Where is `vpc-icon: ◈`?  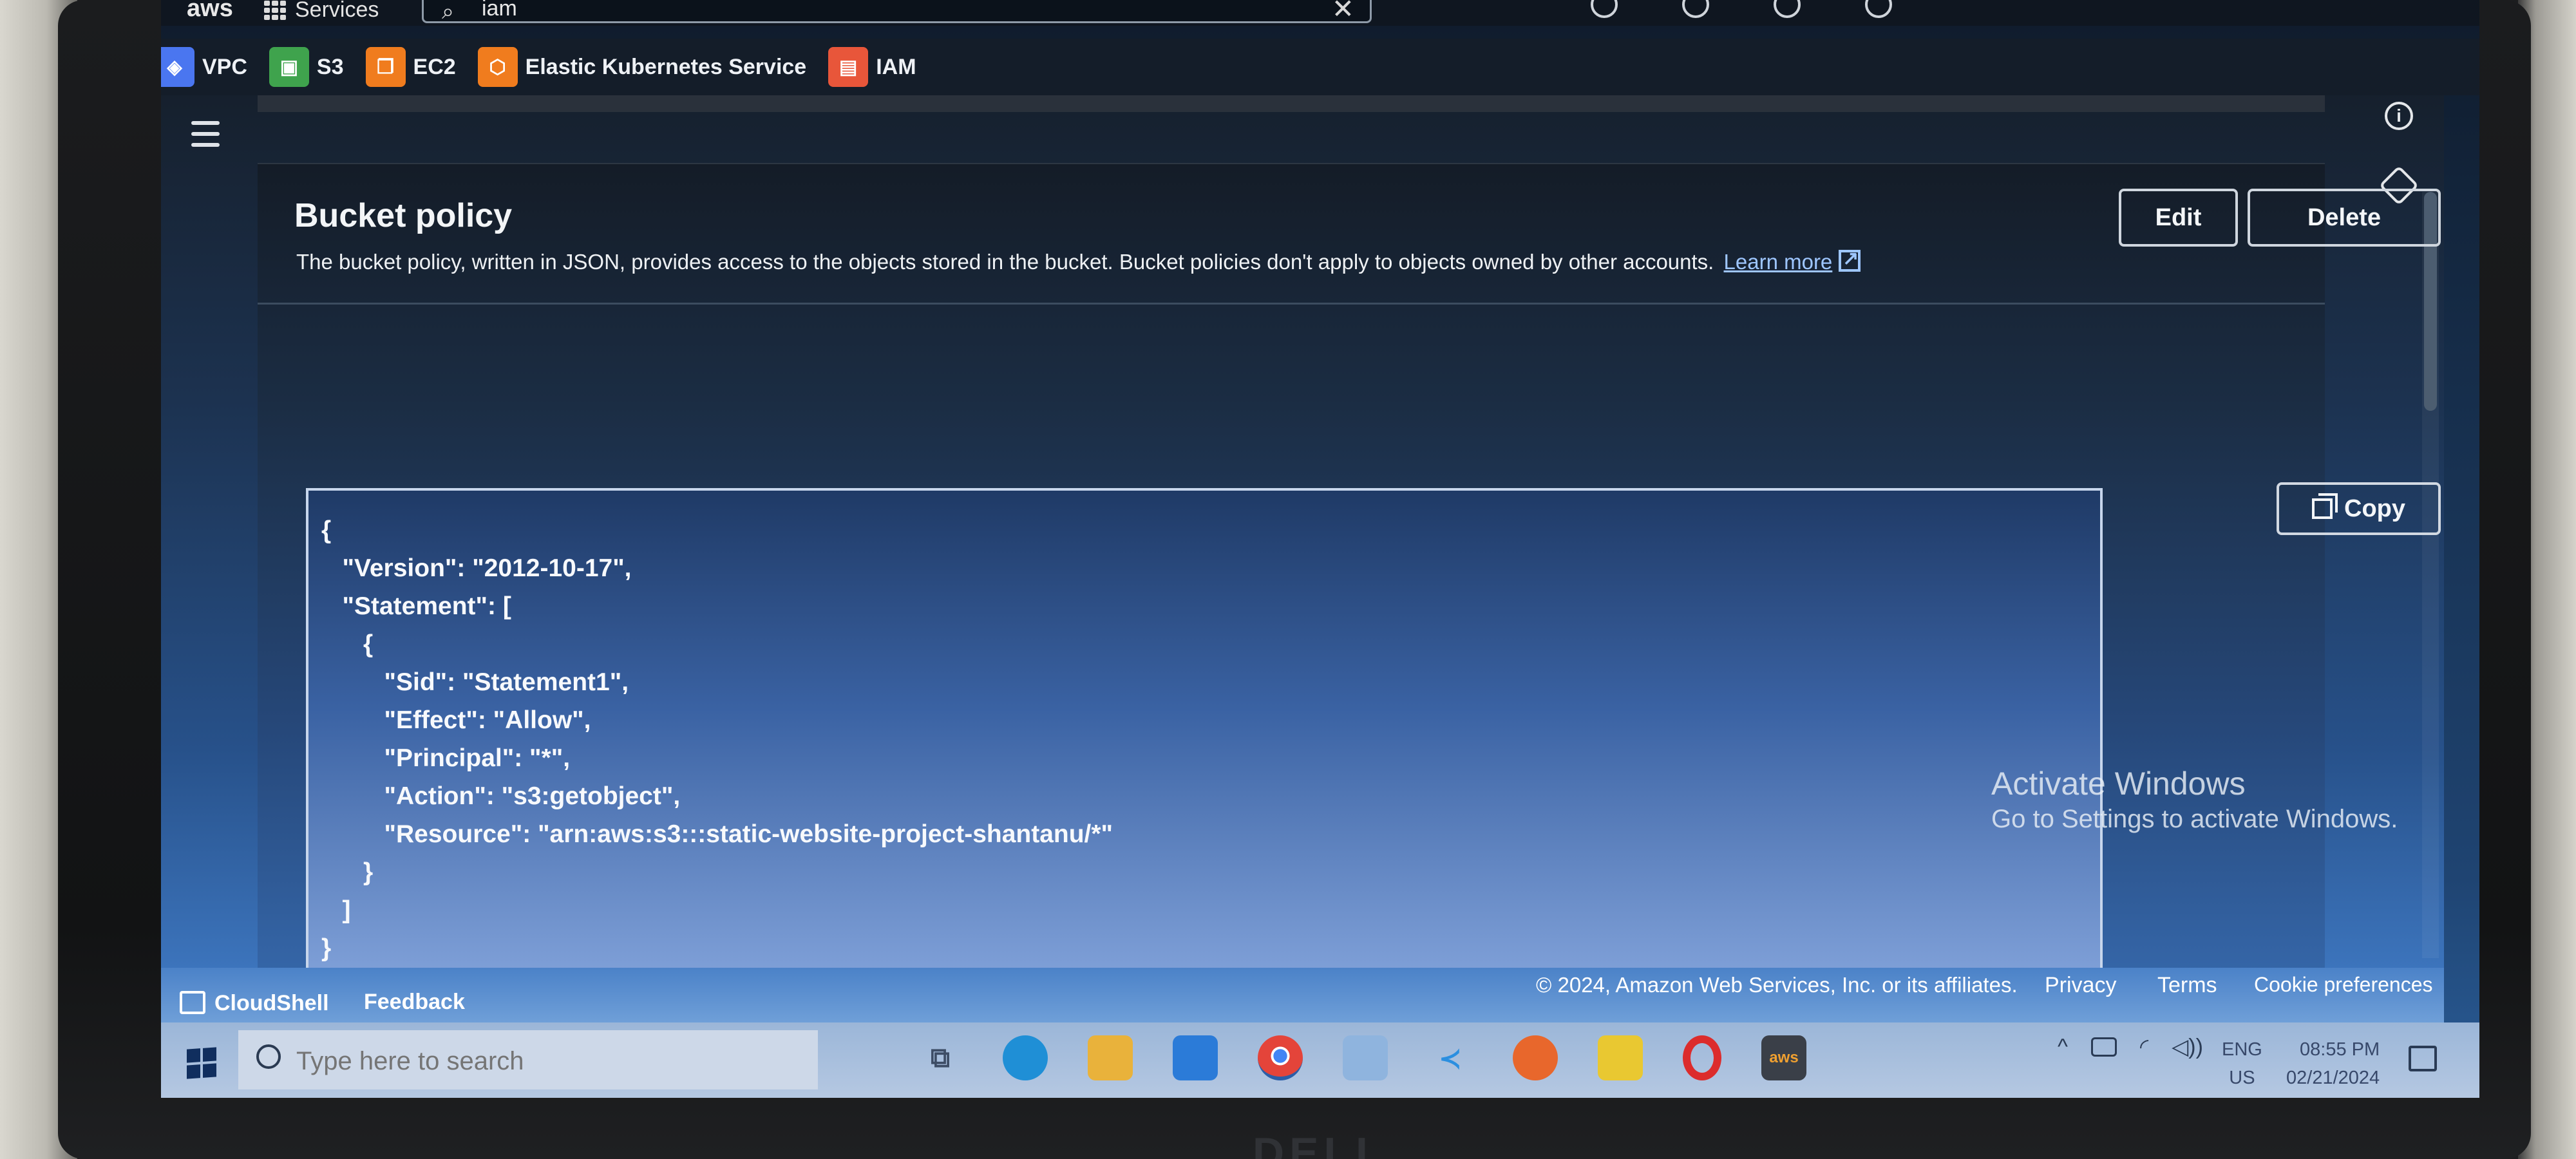 vpc-icon: ◈ is located at coordinates (177, 67).